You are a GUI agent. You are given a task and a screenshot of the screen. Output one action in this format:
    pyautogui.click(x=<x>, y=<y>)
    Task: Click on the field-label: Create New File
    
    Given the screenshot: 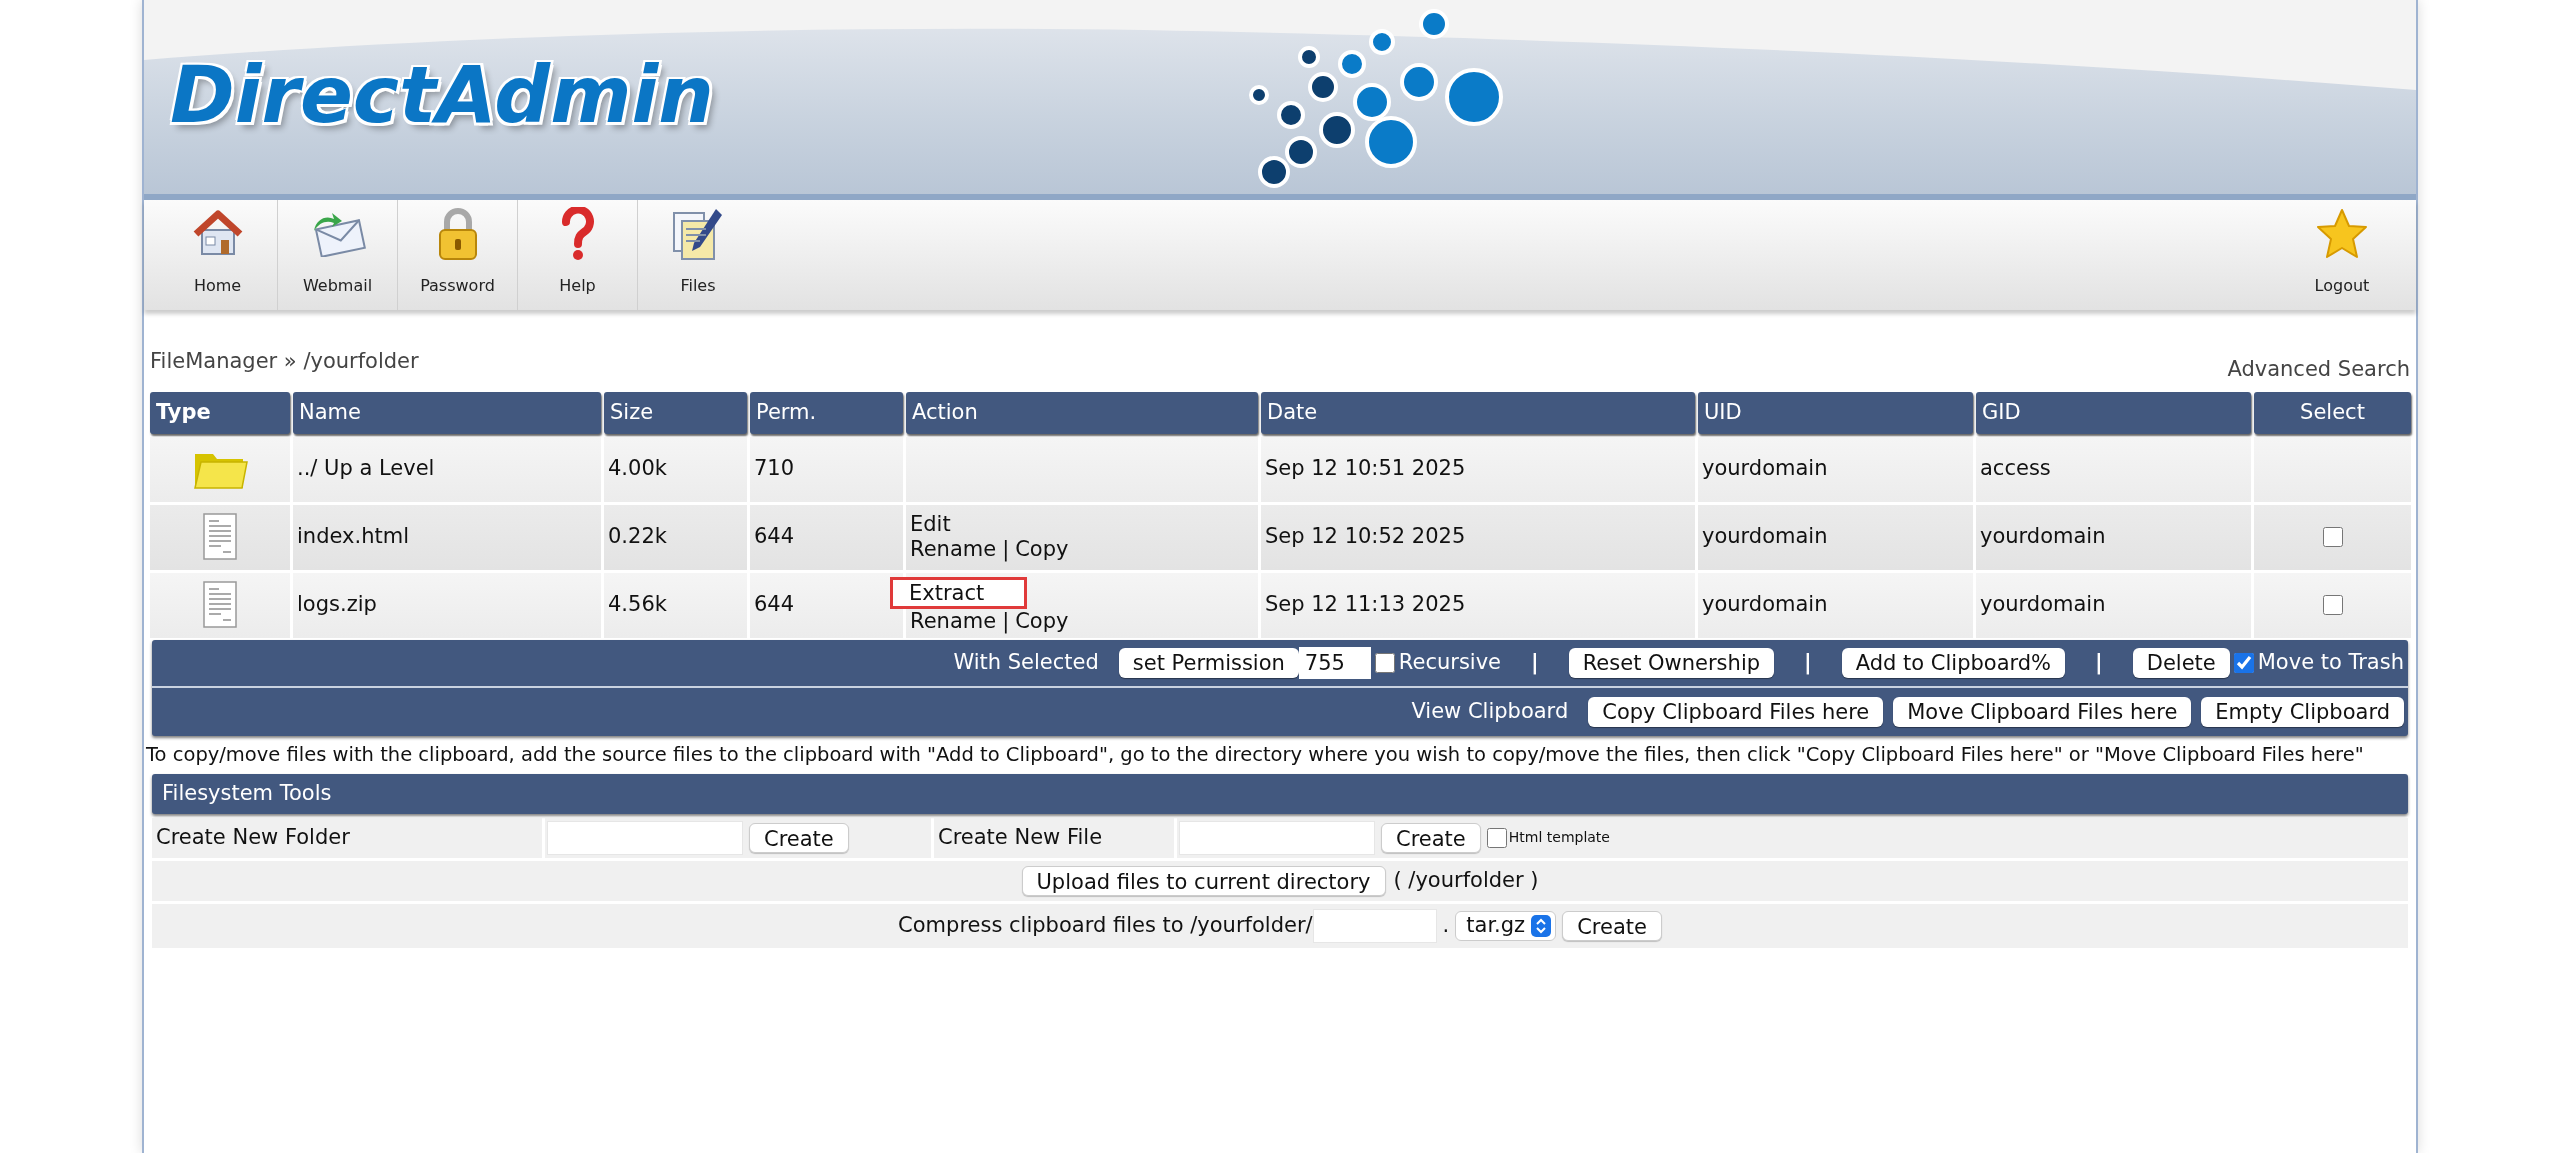 What is the action you would take?
    pyautogui.click(x=1020, y=837)
    